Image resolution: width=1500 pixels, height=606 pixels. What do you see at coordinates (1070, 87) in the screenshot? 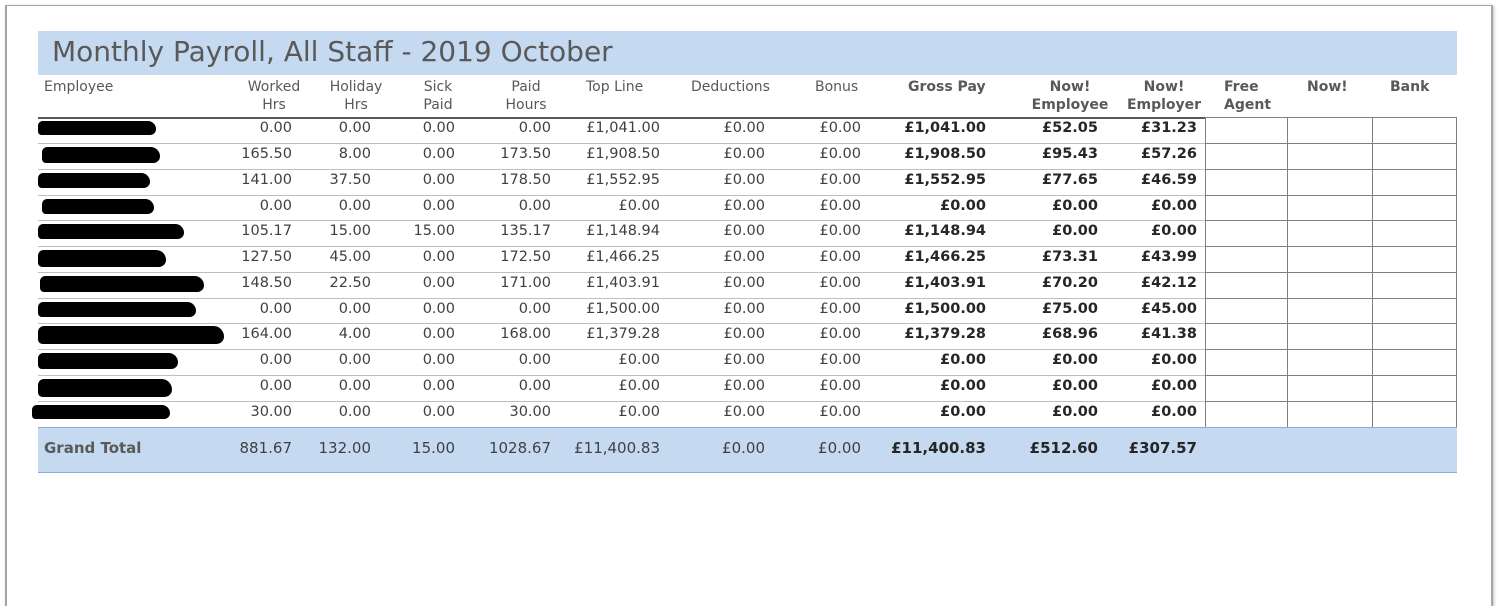
I see `header-now-employee-line1: Now!` at bounding box center [1070, 87].